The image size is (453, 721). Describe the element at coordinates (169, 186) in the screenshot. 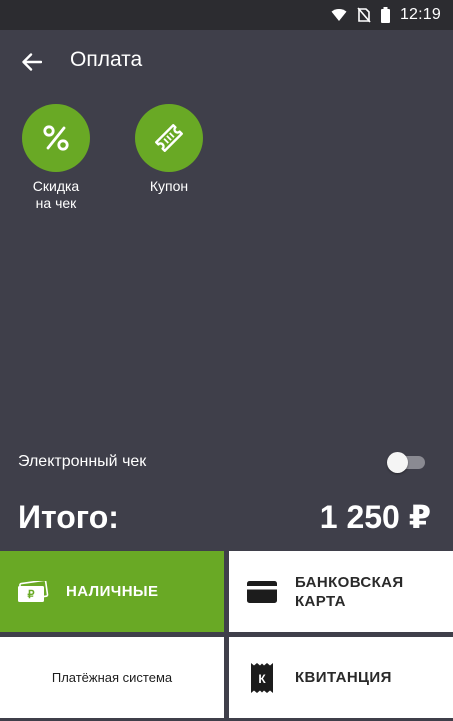

I see `coupon-label: Купон` at that location.